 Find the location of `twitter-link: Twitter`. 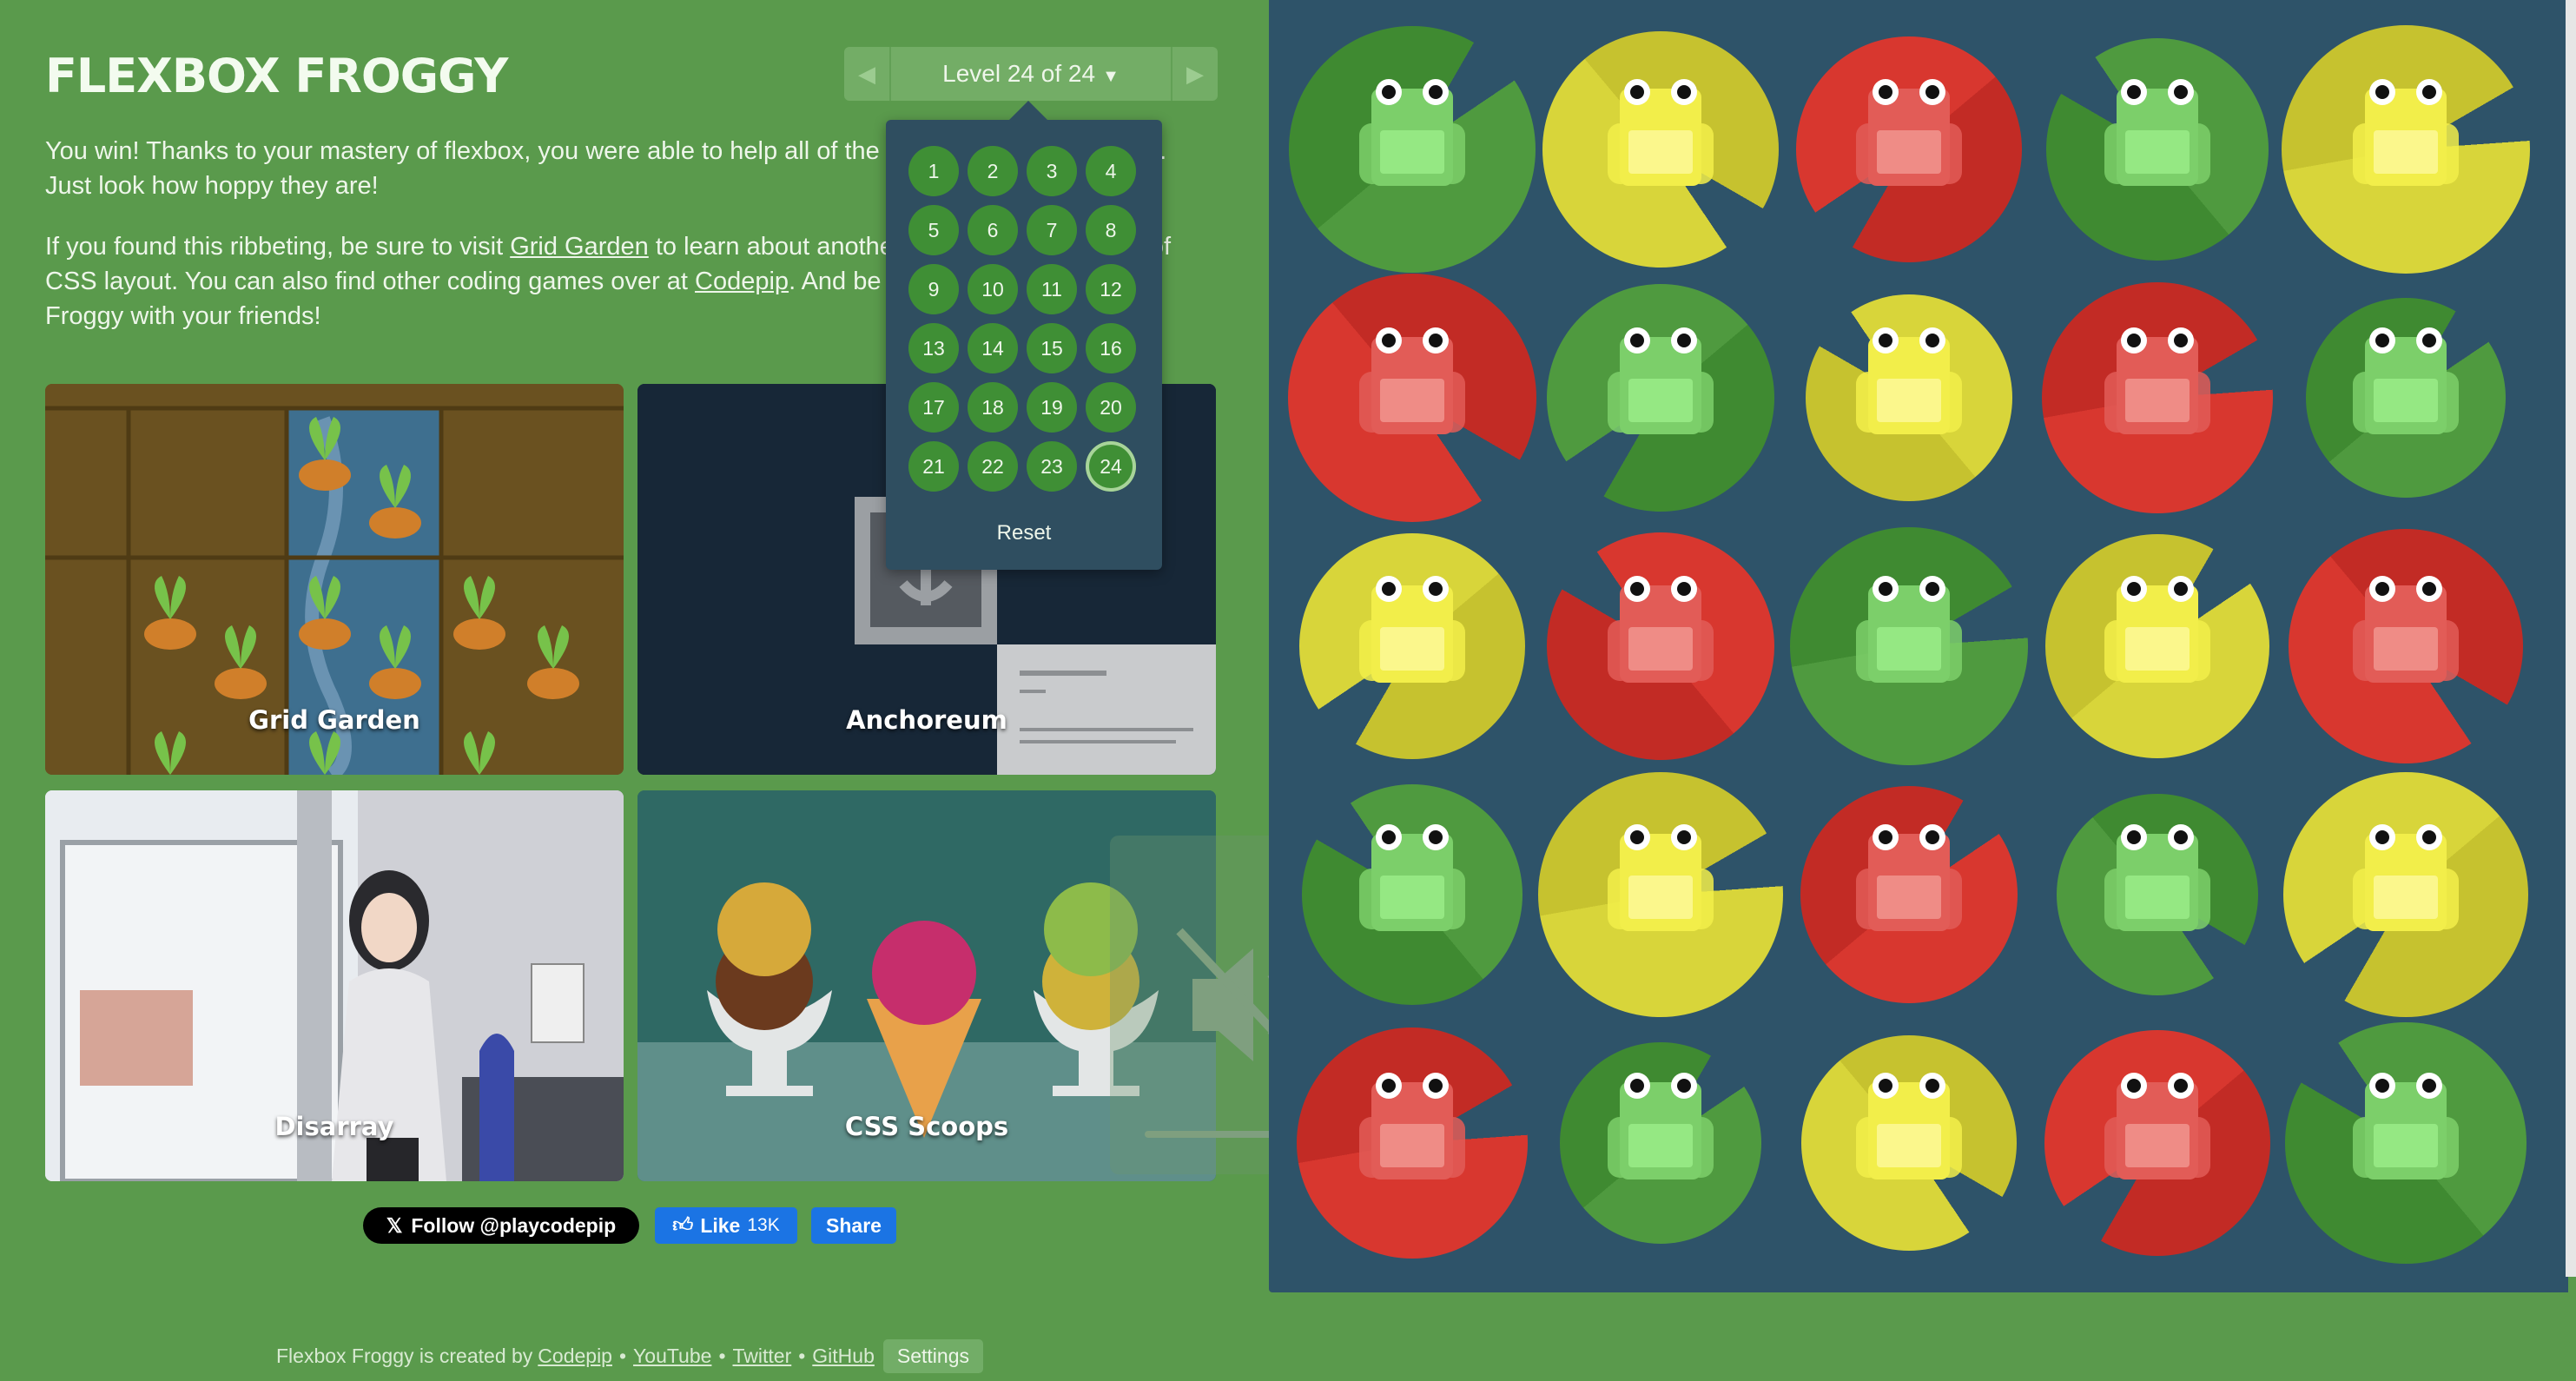

twitter-link: Twitter is located at coordinates (762, 1356).